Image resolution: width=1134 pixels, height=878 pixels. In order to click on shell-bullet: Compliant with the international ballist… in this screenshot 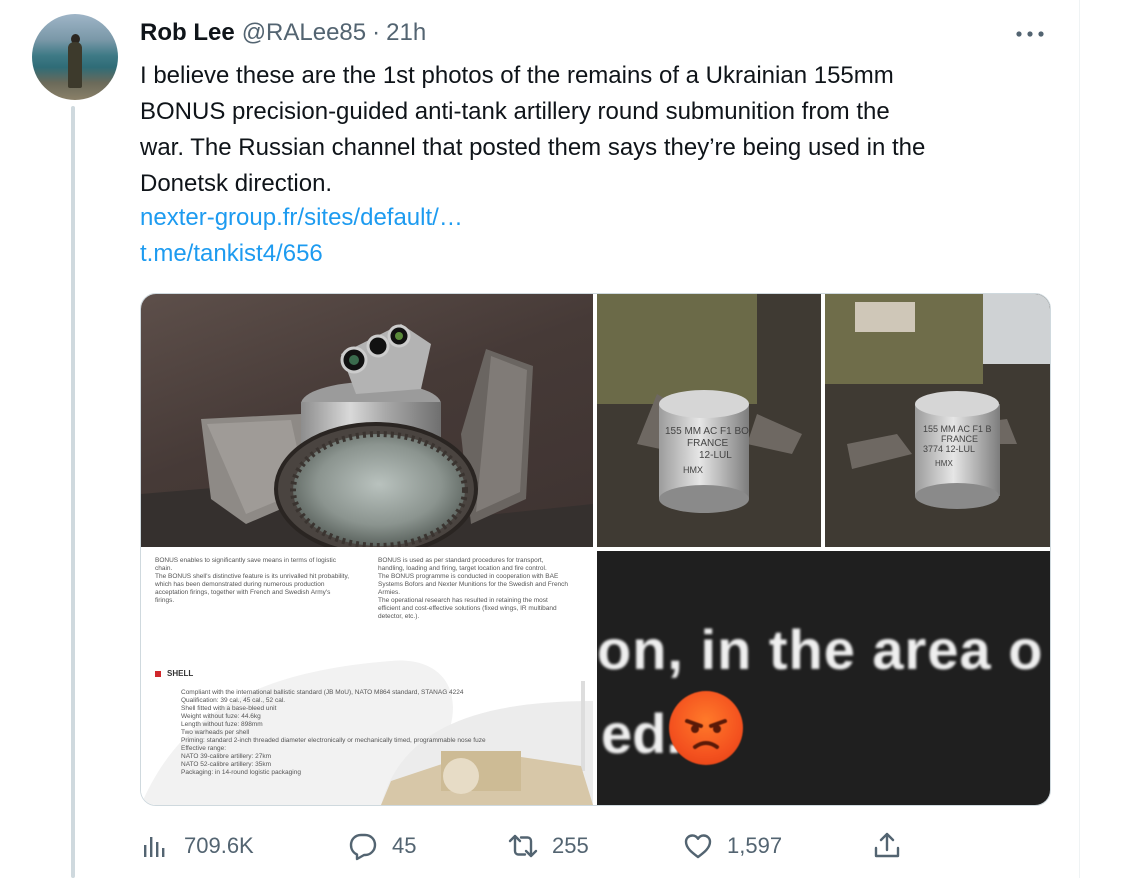, I will do `click(322, 692)`.